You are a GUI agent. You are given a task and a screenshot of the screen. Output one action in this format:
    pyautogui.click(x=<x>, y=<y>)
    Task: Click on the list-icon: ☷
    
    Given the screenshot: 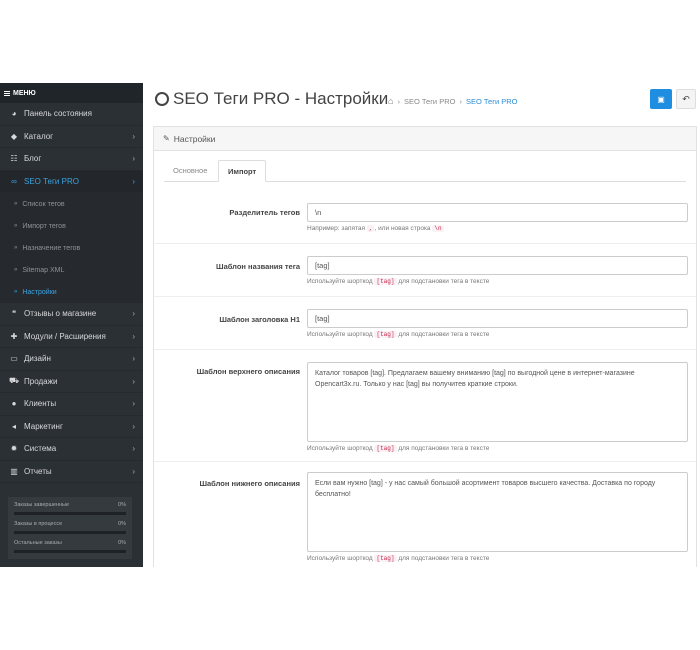 What is the action you would take?
    pyautogui.click(x=14, y=159)
    